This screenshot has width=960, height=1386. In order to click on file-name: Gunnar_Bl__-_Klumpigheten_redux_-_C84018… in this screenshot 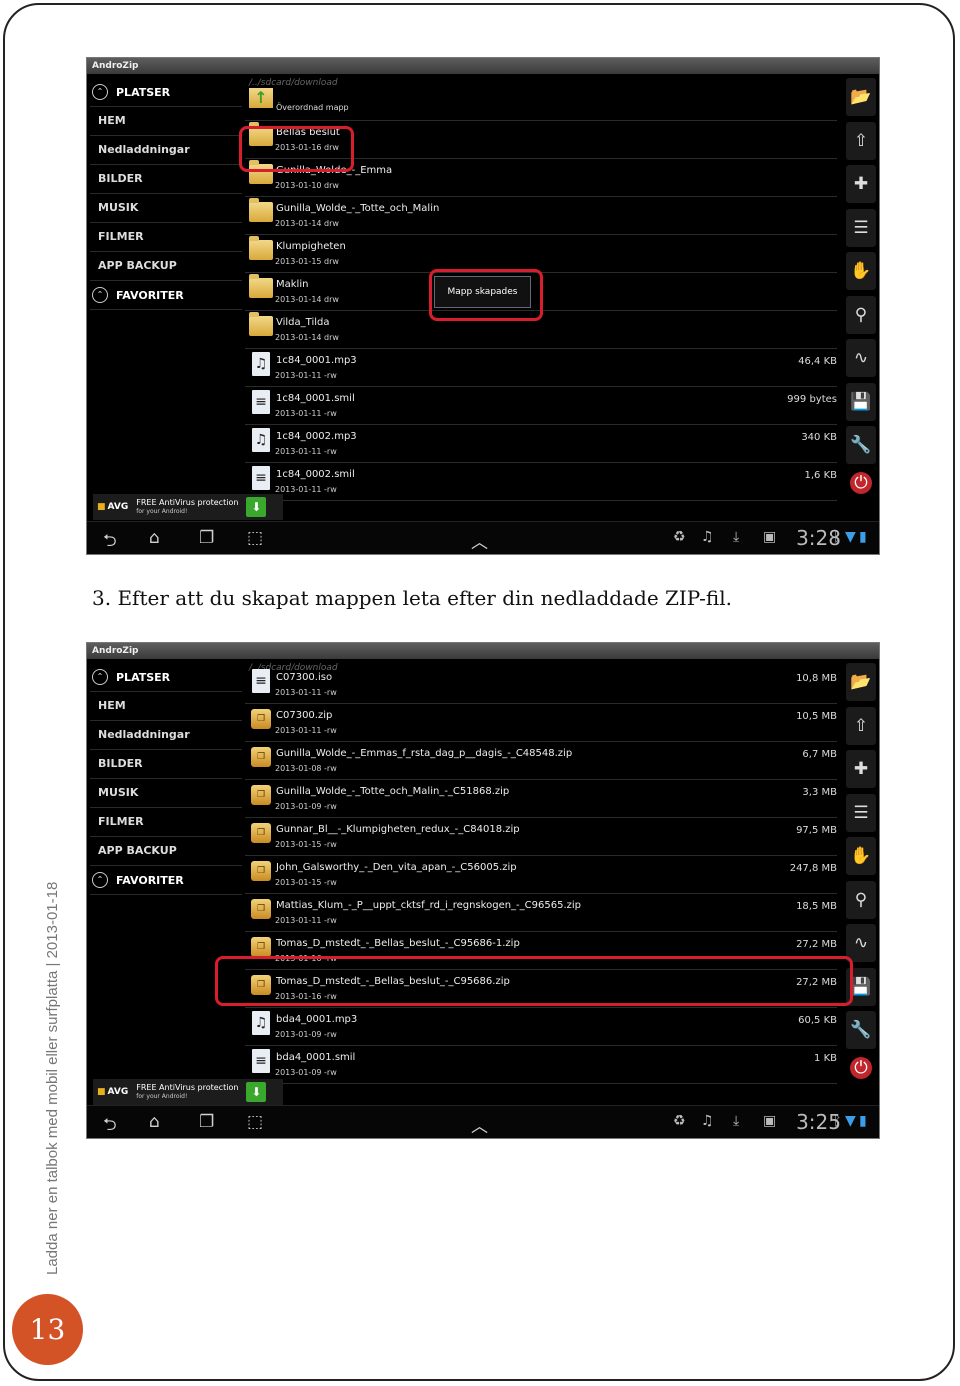, I will do `click(398, 829)`.